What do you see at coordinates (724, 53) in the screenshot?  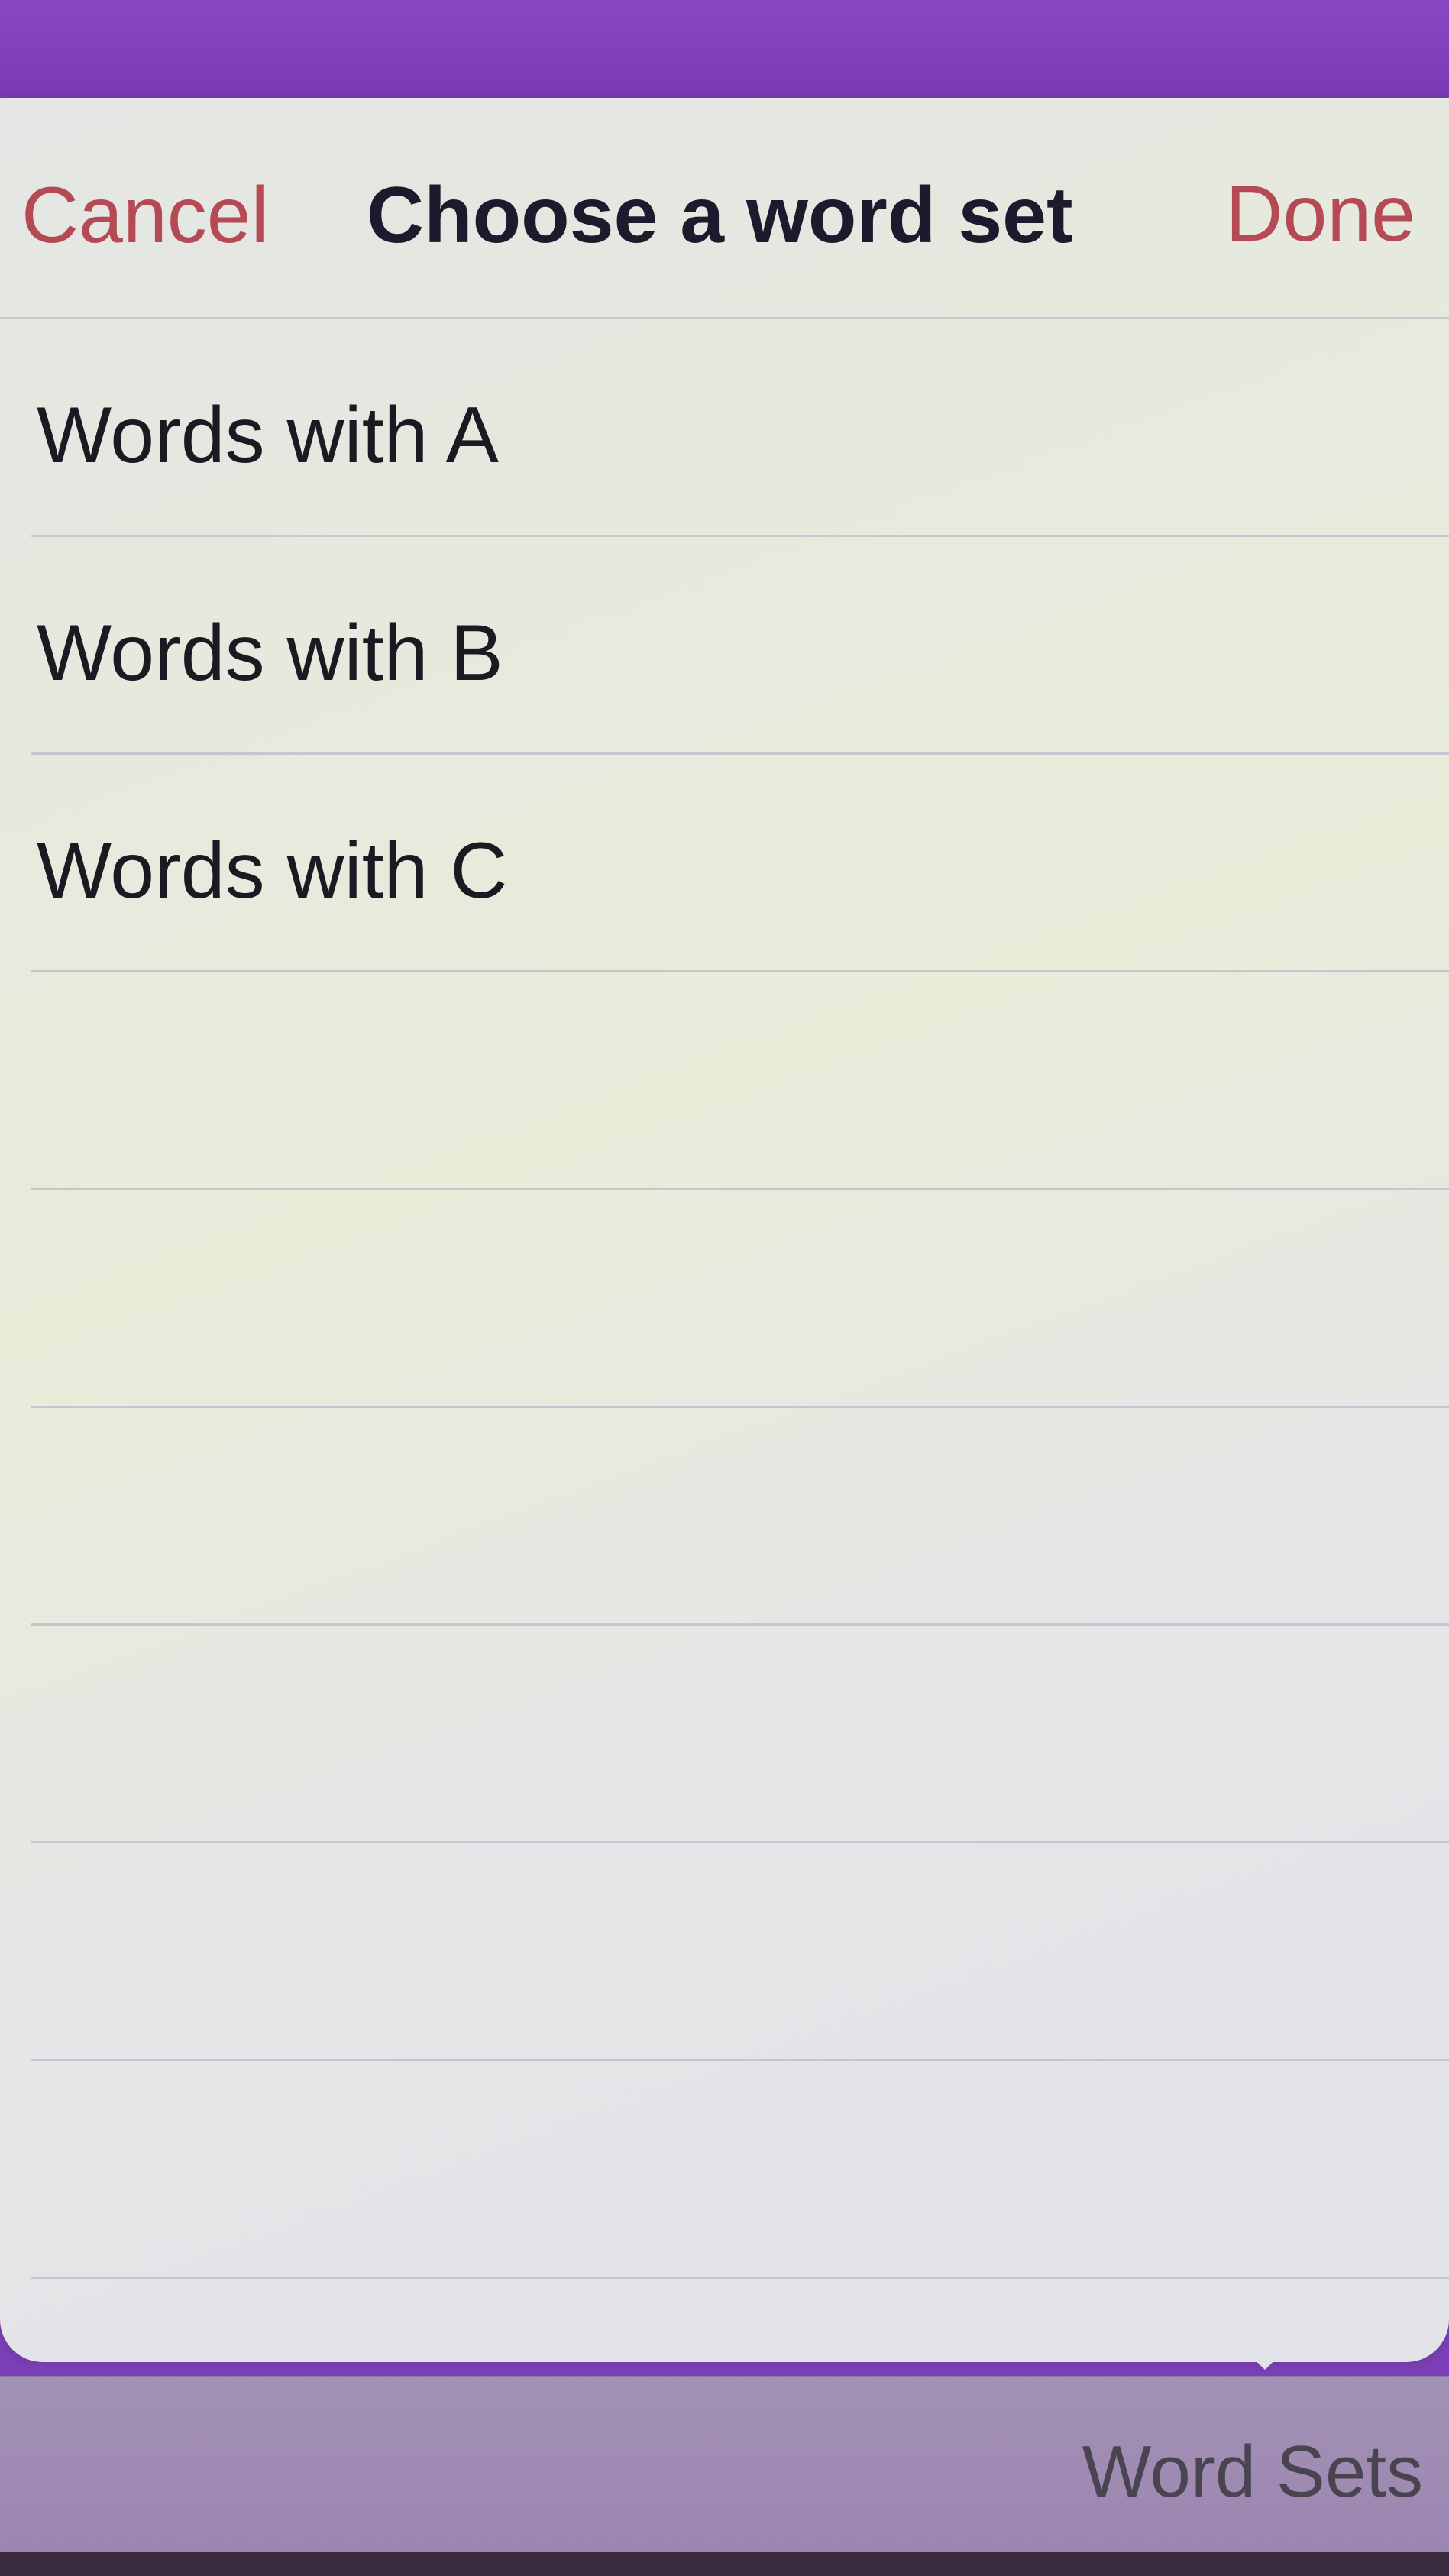 I see `app-background-top` at bounding box center [724, 53].